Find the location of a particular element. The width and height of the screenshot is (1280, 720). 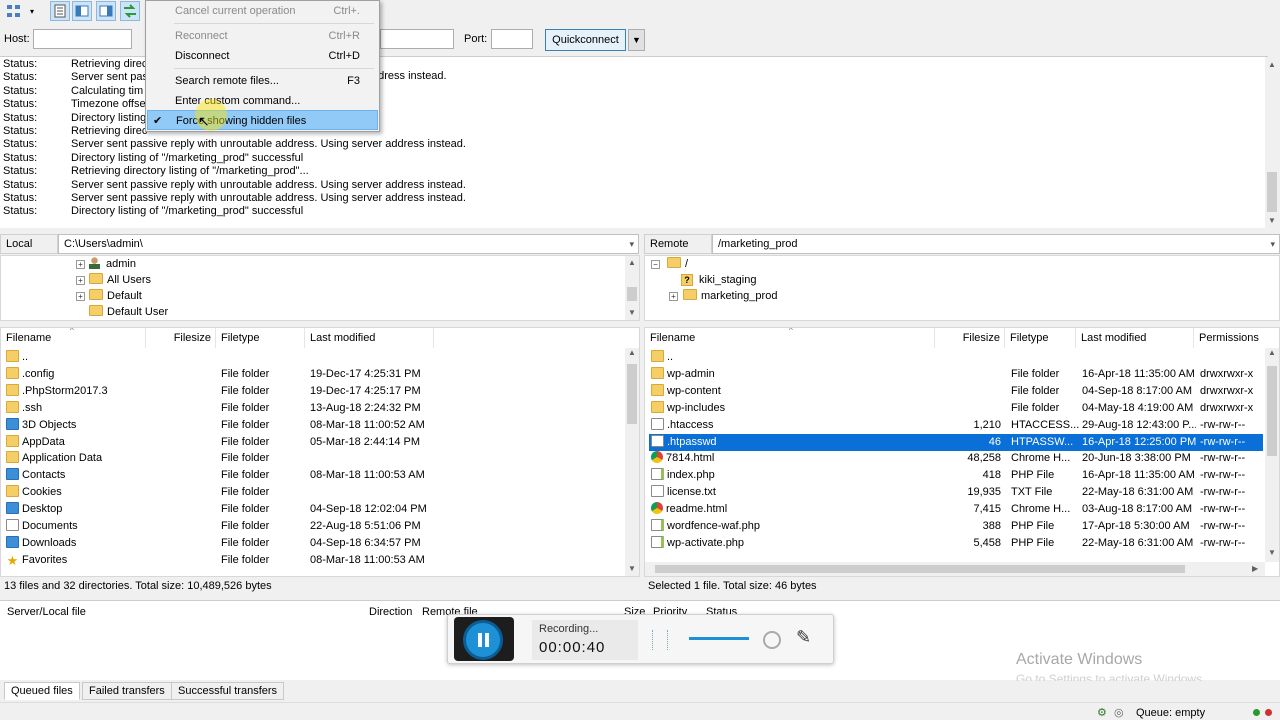

table-row: Documents File folder 22-Aug-18 5:51:06 PM is located at coordinates (312, 526).